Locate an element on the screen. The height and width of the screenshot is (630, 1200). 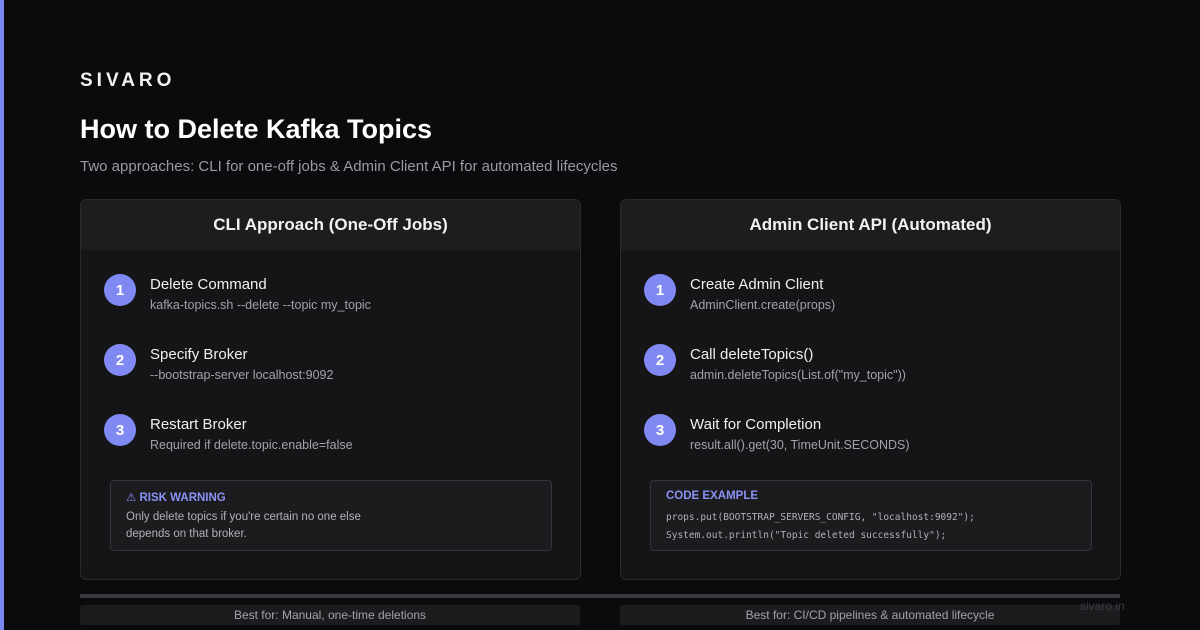
watermark: sivaro.in is located at coordinates (1102, 606).